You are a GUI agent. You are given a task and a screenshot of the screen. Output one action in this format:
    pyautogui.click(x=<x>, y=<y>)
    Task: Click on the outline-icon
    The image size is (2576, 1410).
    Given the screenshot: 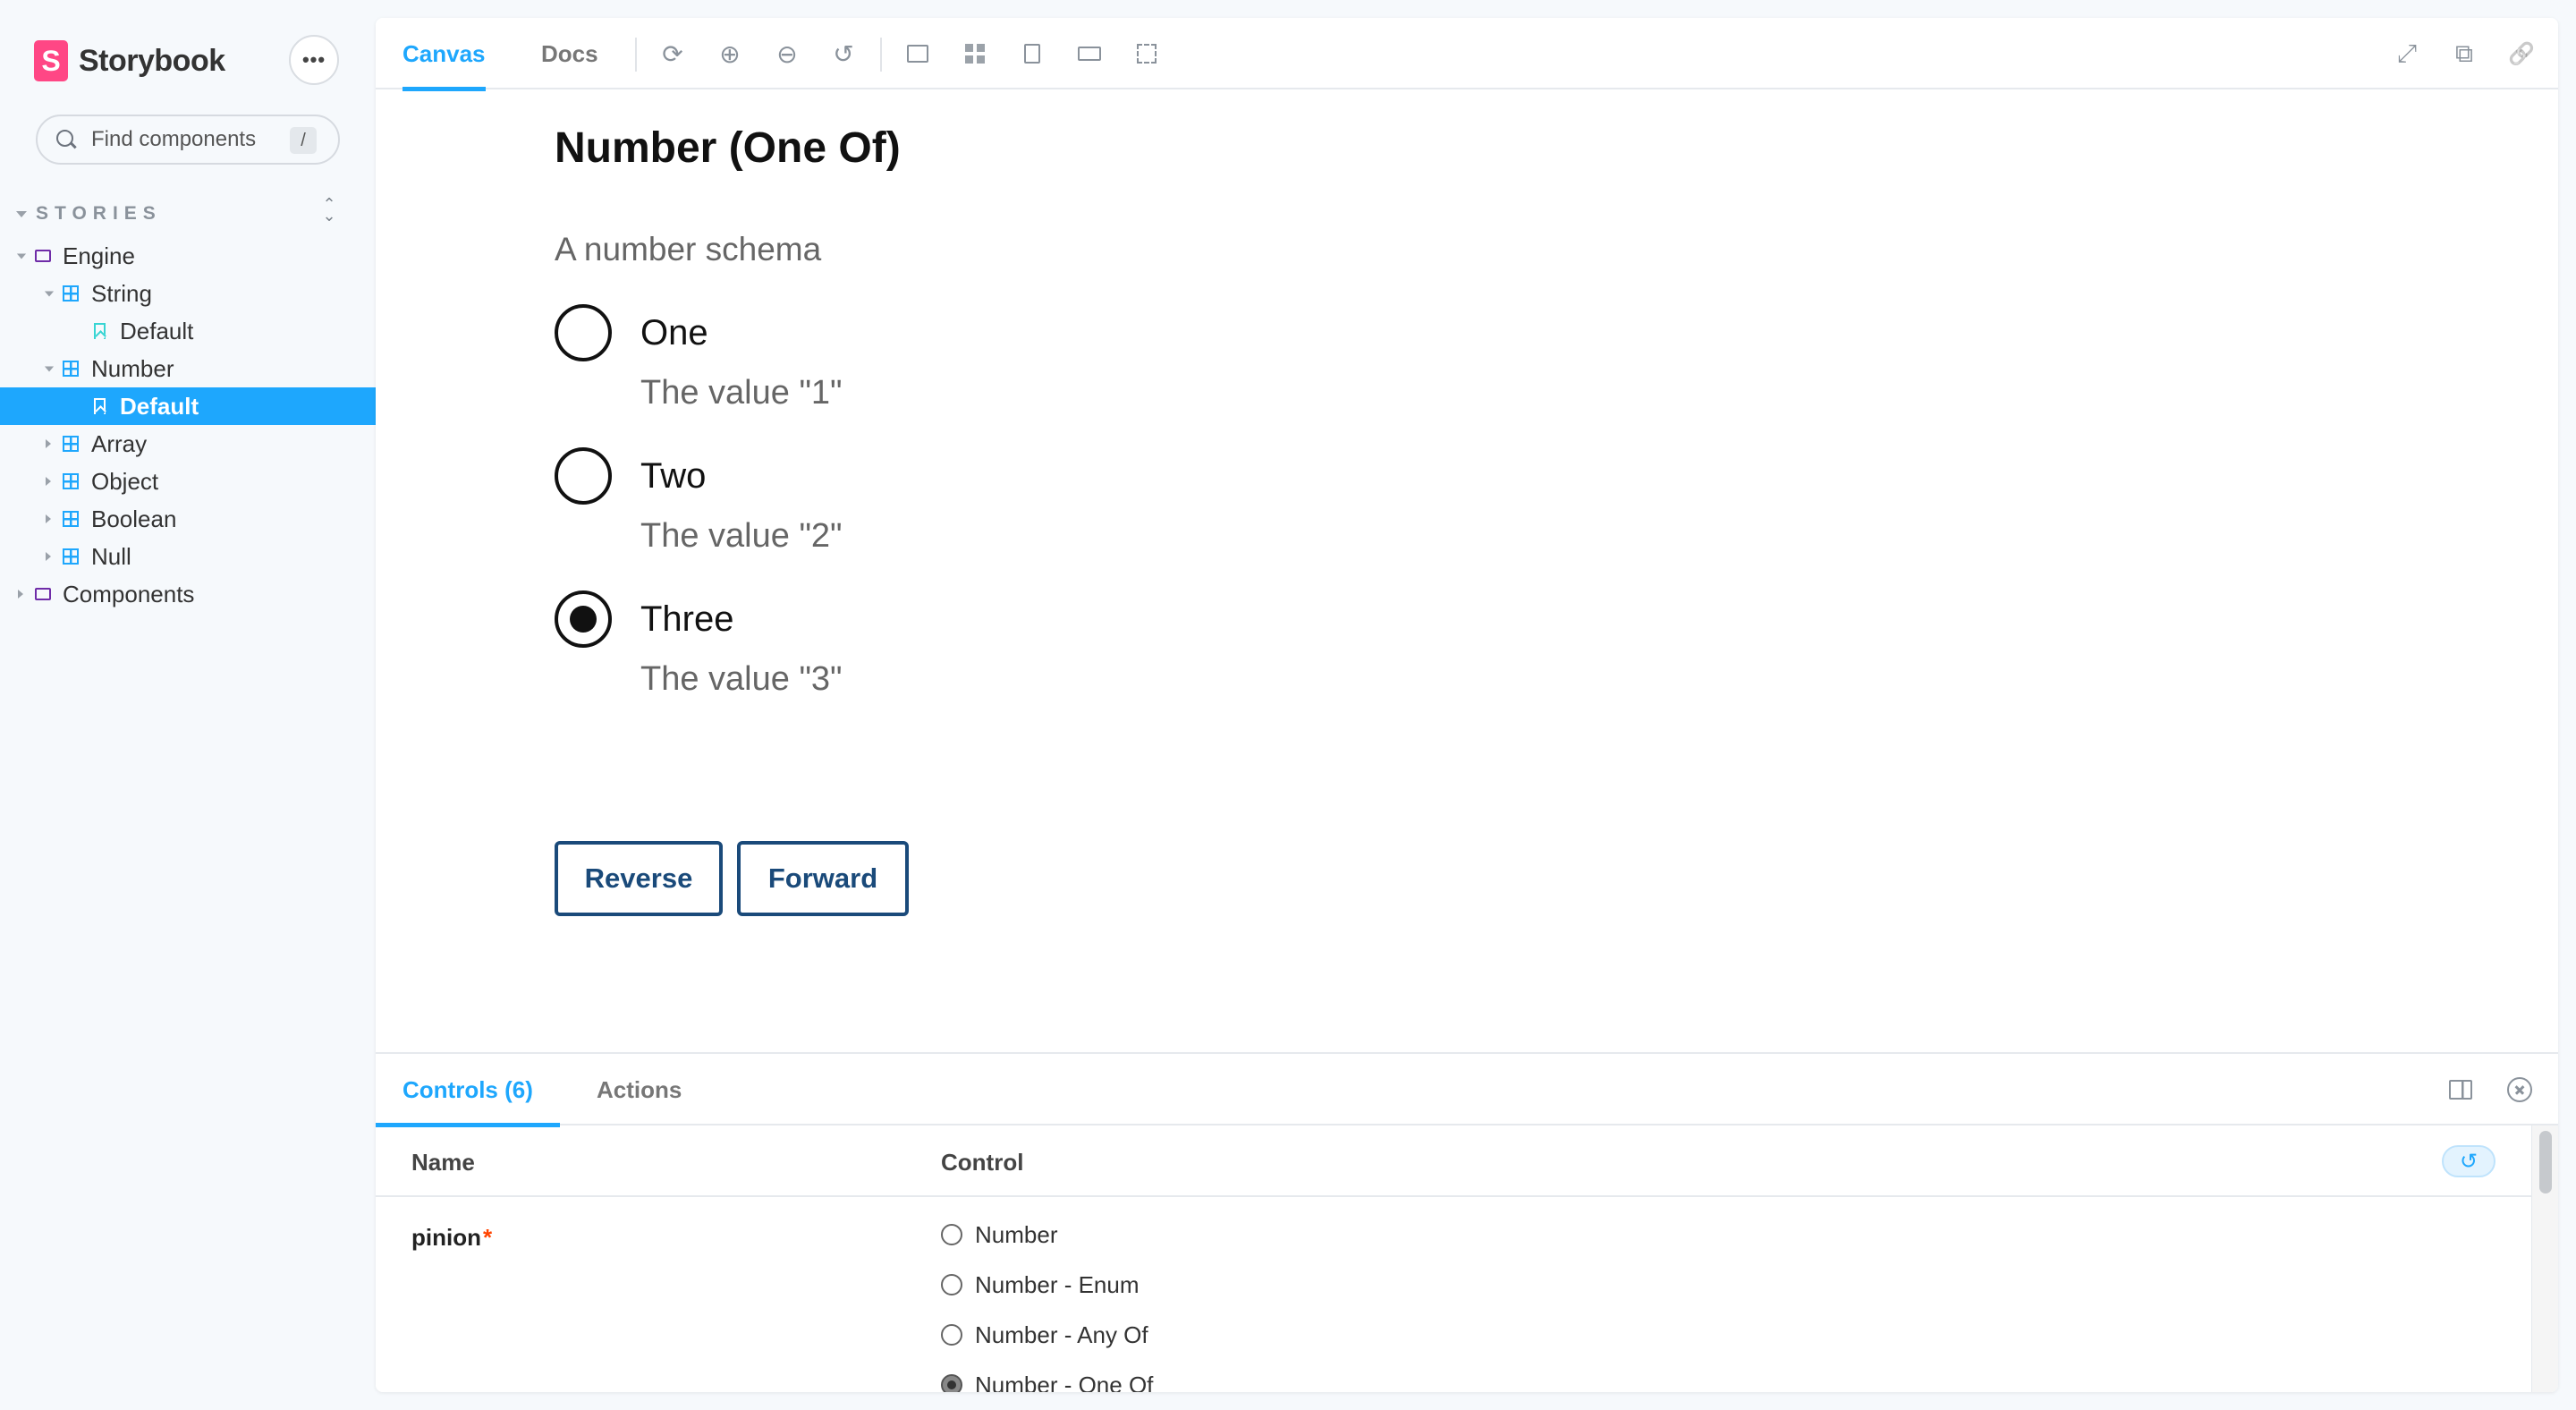 What is the action you would take?
    pyautogui.click(x=1147, y=54)
    